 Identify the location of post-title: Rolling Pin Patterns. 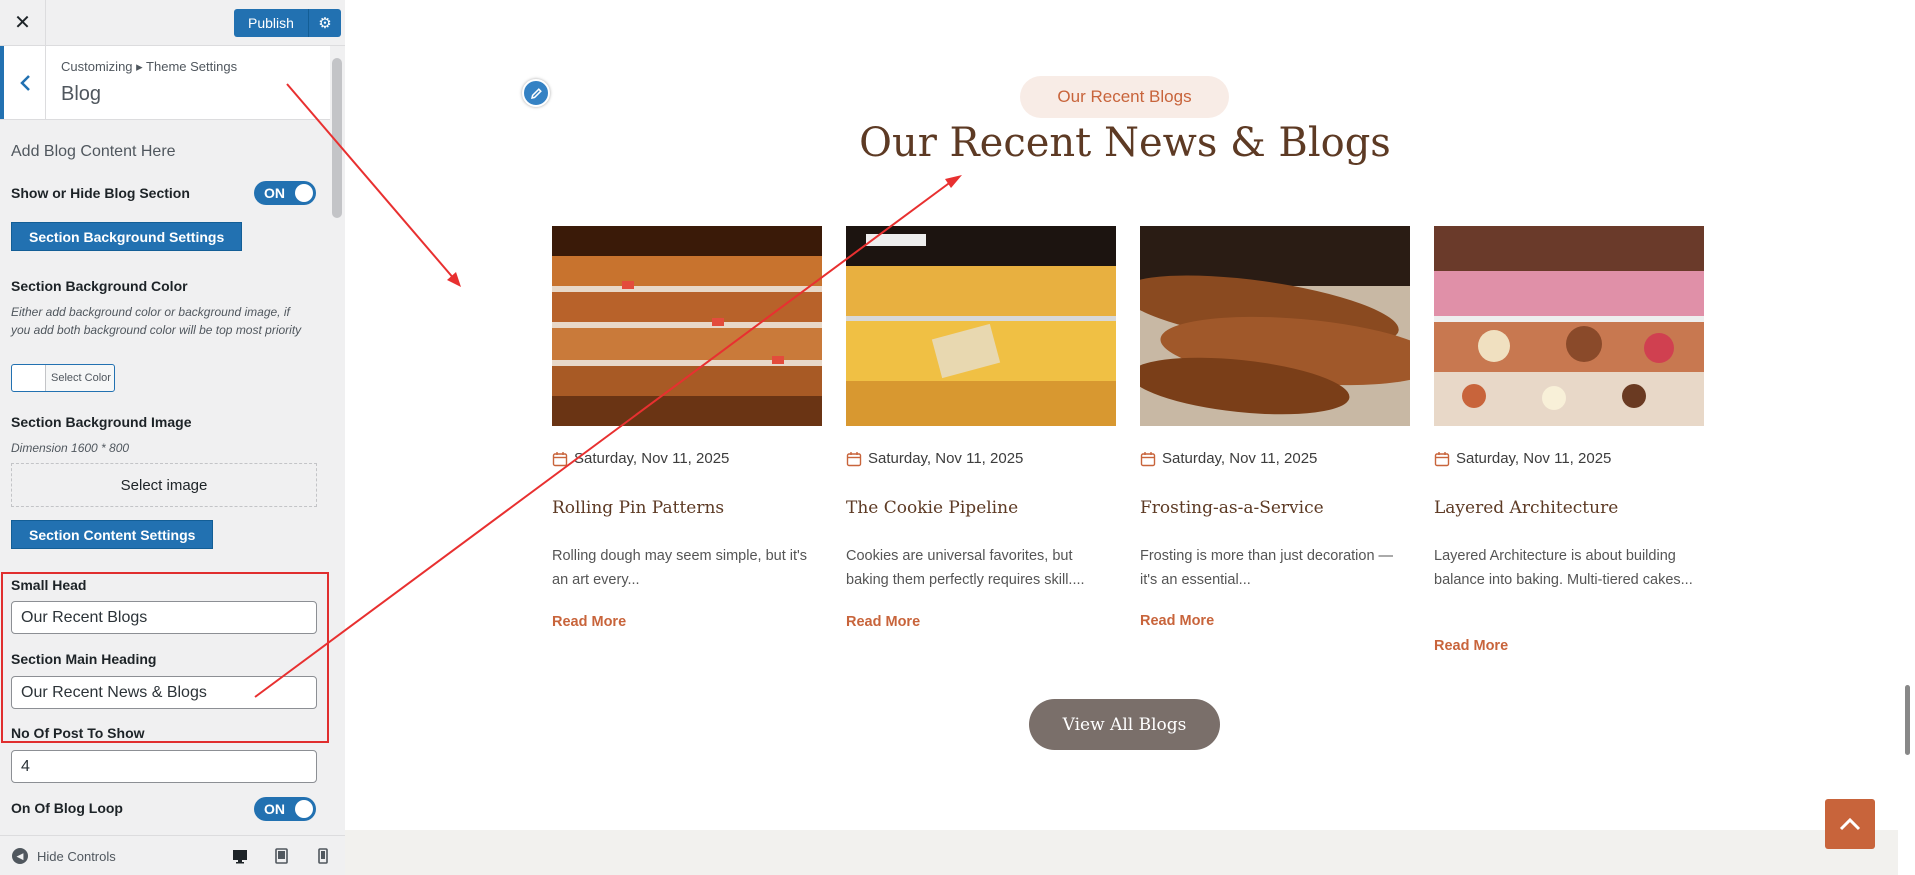
(638, 508).